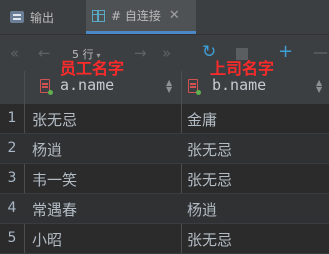  Describe the element at coordinates (255, 81) in the screenshot. I see `column-header-b-name: b.name 上司名字 ▲ ▼` at that location.